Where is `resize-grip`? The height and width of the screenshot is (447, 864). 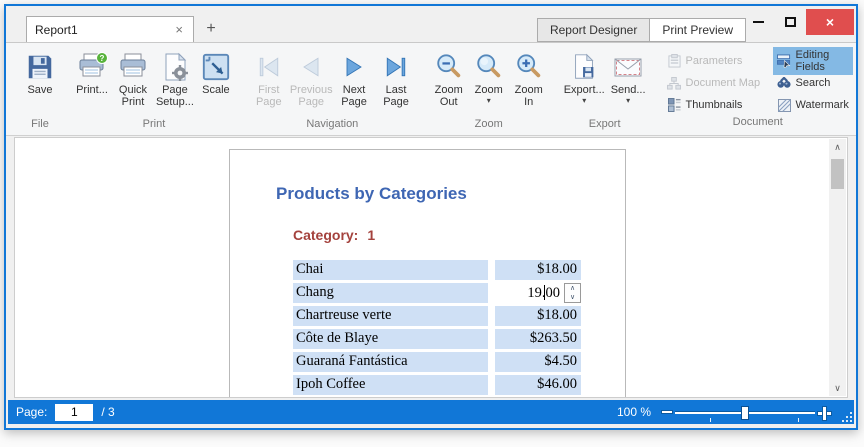 resize-grip is located at coordinates (846, 416).